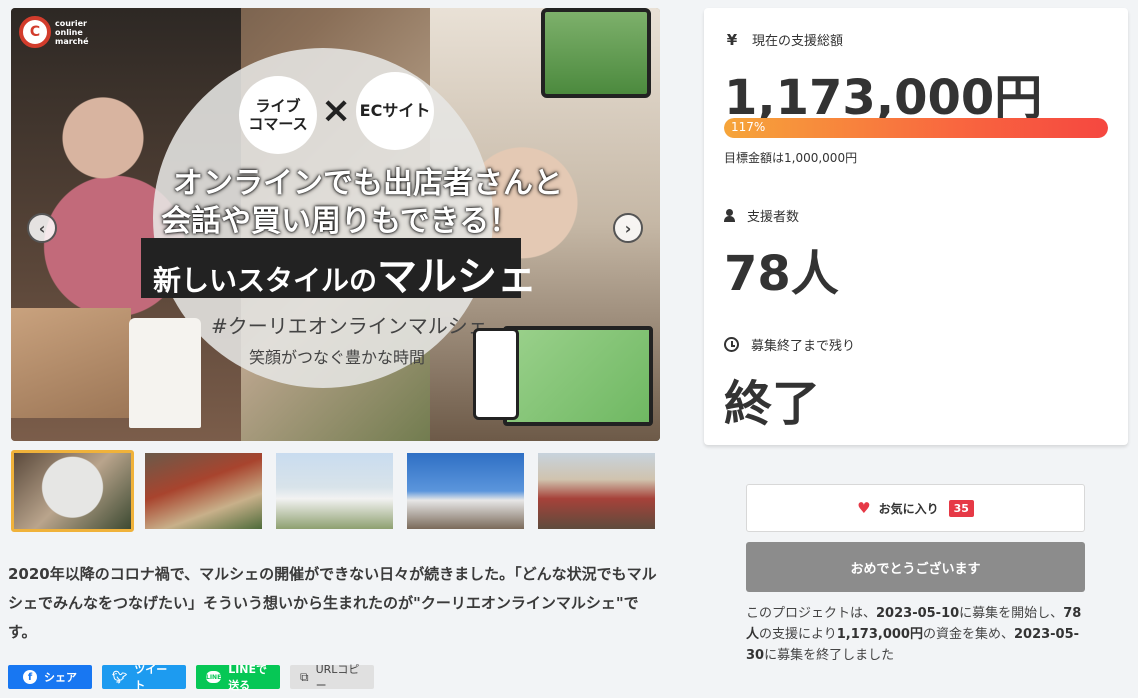 The width and height of the screenshot is (1138, 698). Describe the element at coordinates (60, 677) in the screenshot. I see `facebook-share-label: シェア` at that location.